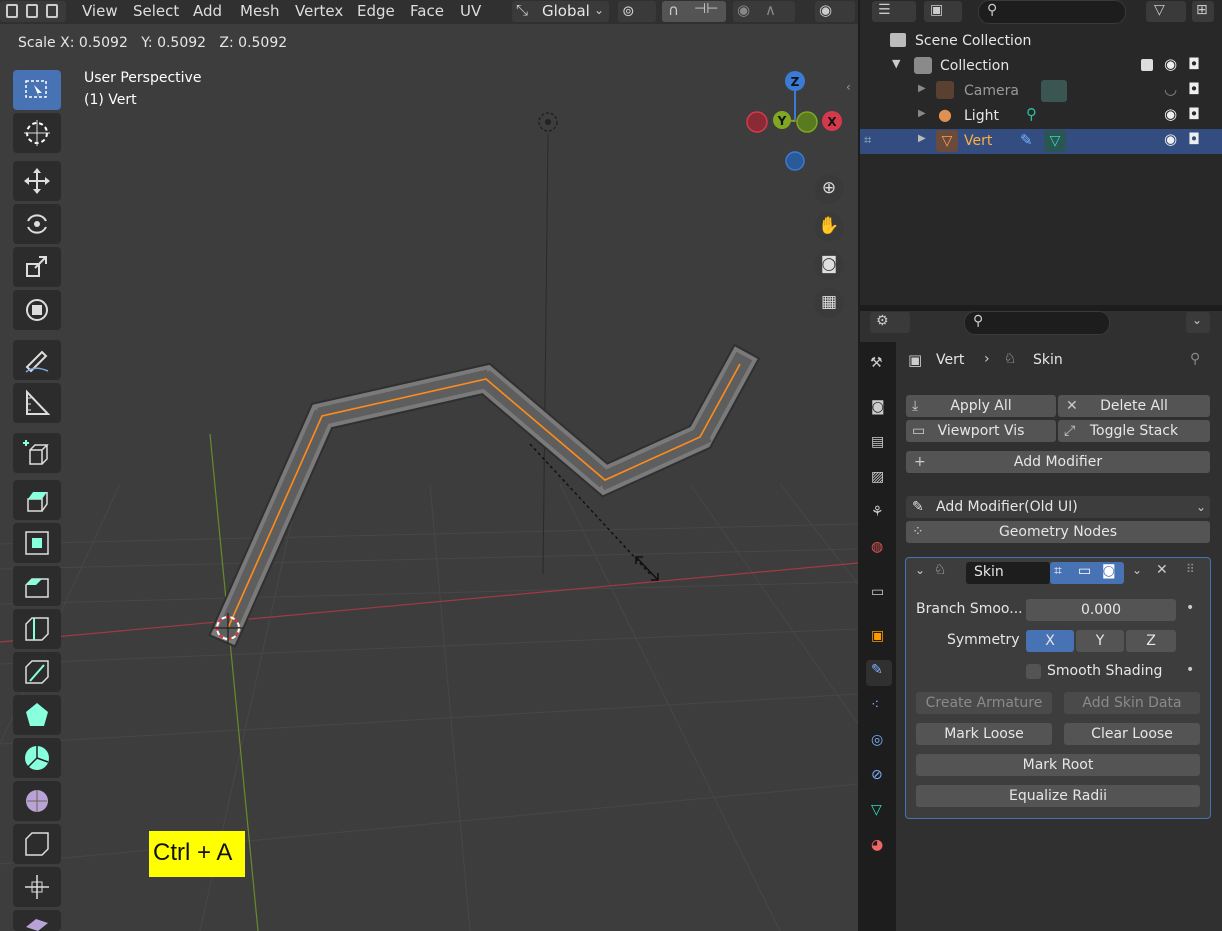 The height and width of the screenshot is (931, 1222). What do you see at coordinates (890, 322) in the screenshot?
I see `properties-editor-type: ⚙` at bounding box center [890, 322].